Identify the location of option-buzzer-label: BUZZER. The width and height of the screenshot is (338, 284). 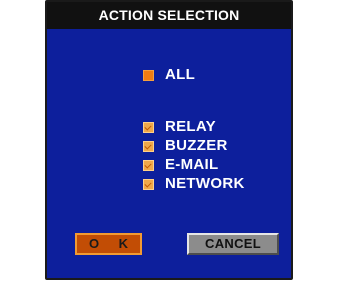
(196, 145).